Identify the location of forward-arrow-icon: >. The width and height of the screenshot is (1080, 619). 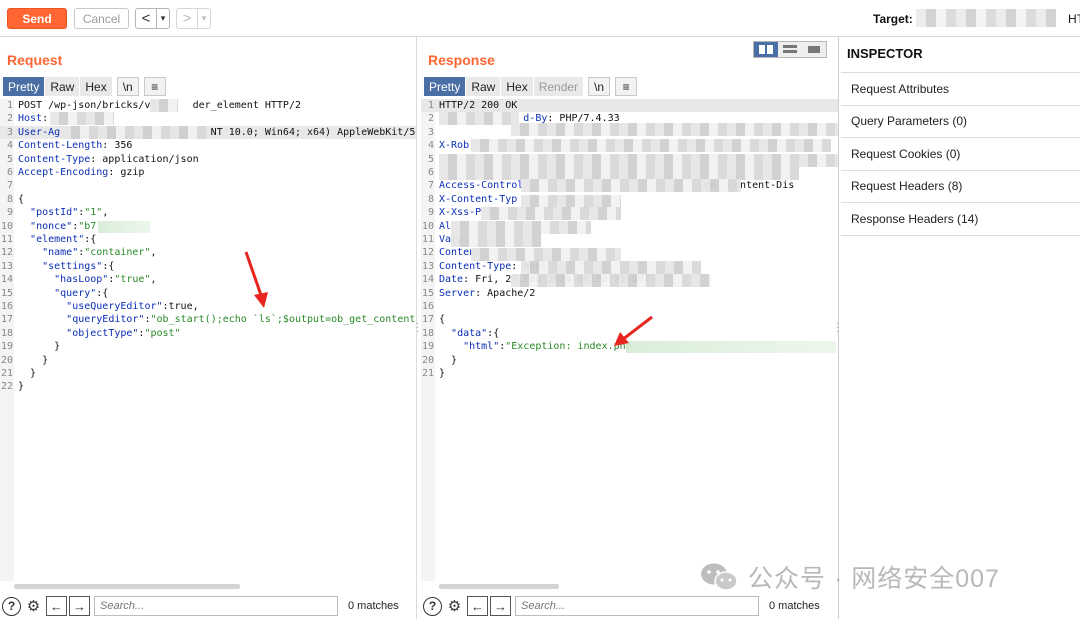
(187, 18).